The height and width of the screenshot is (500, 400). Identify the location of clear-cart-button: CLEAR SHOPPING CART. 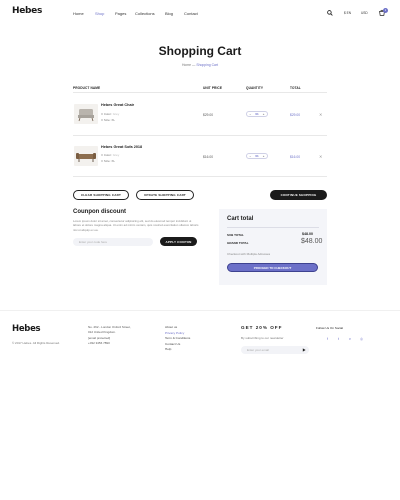
(101, 195).